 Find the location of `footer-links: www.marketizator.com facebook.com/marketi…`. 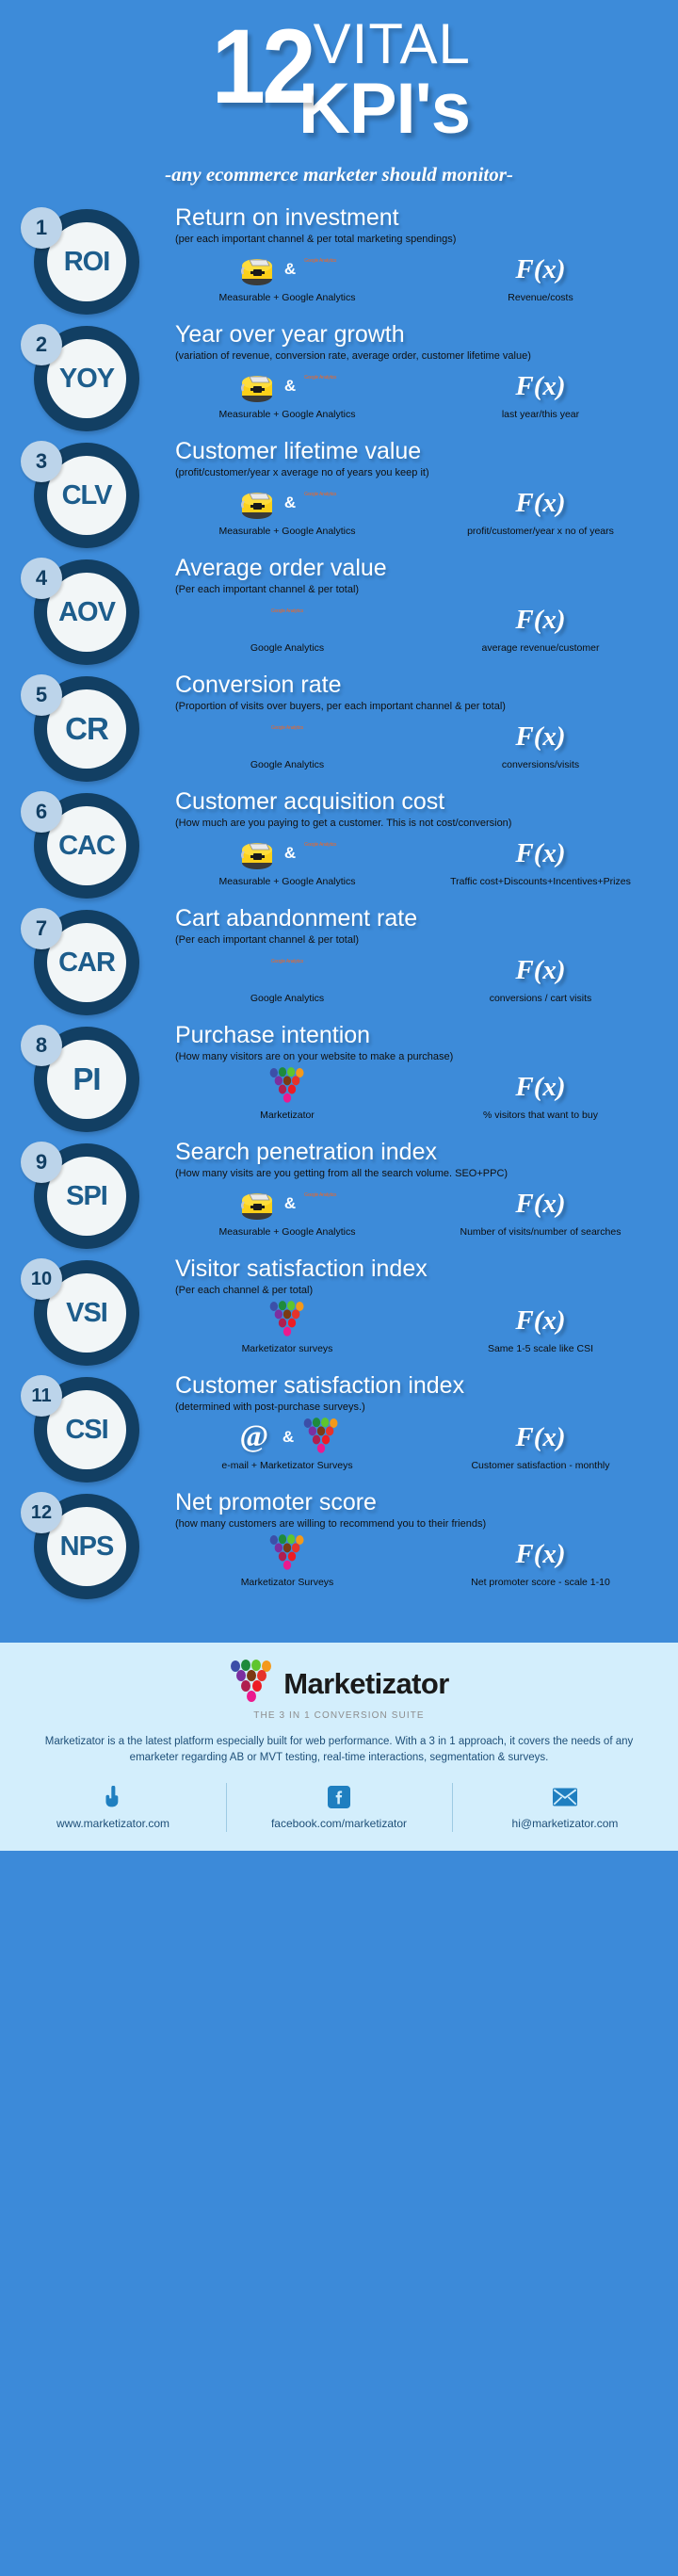

footer-links: www.marketizator.com facebook.com/marketi… is located at coordinates (339, 1807).